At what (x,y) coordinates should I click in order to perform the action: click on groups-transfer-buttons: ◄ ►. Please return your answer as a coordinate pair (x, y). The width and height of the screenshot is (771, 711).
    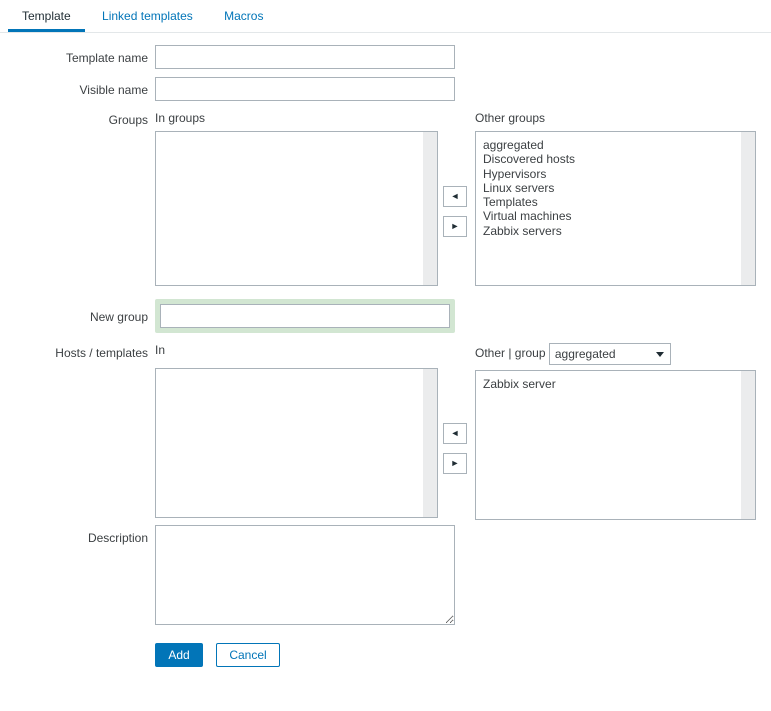
    Looking at the image, I should click on (455, 211).